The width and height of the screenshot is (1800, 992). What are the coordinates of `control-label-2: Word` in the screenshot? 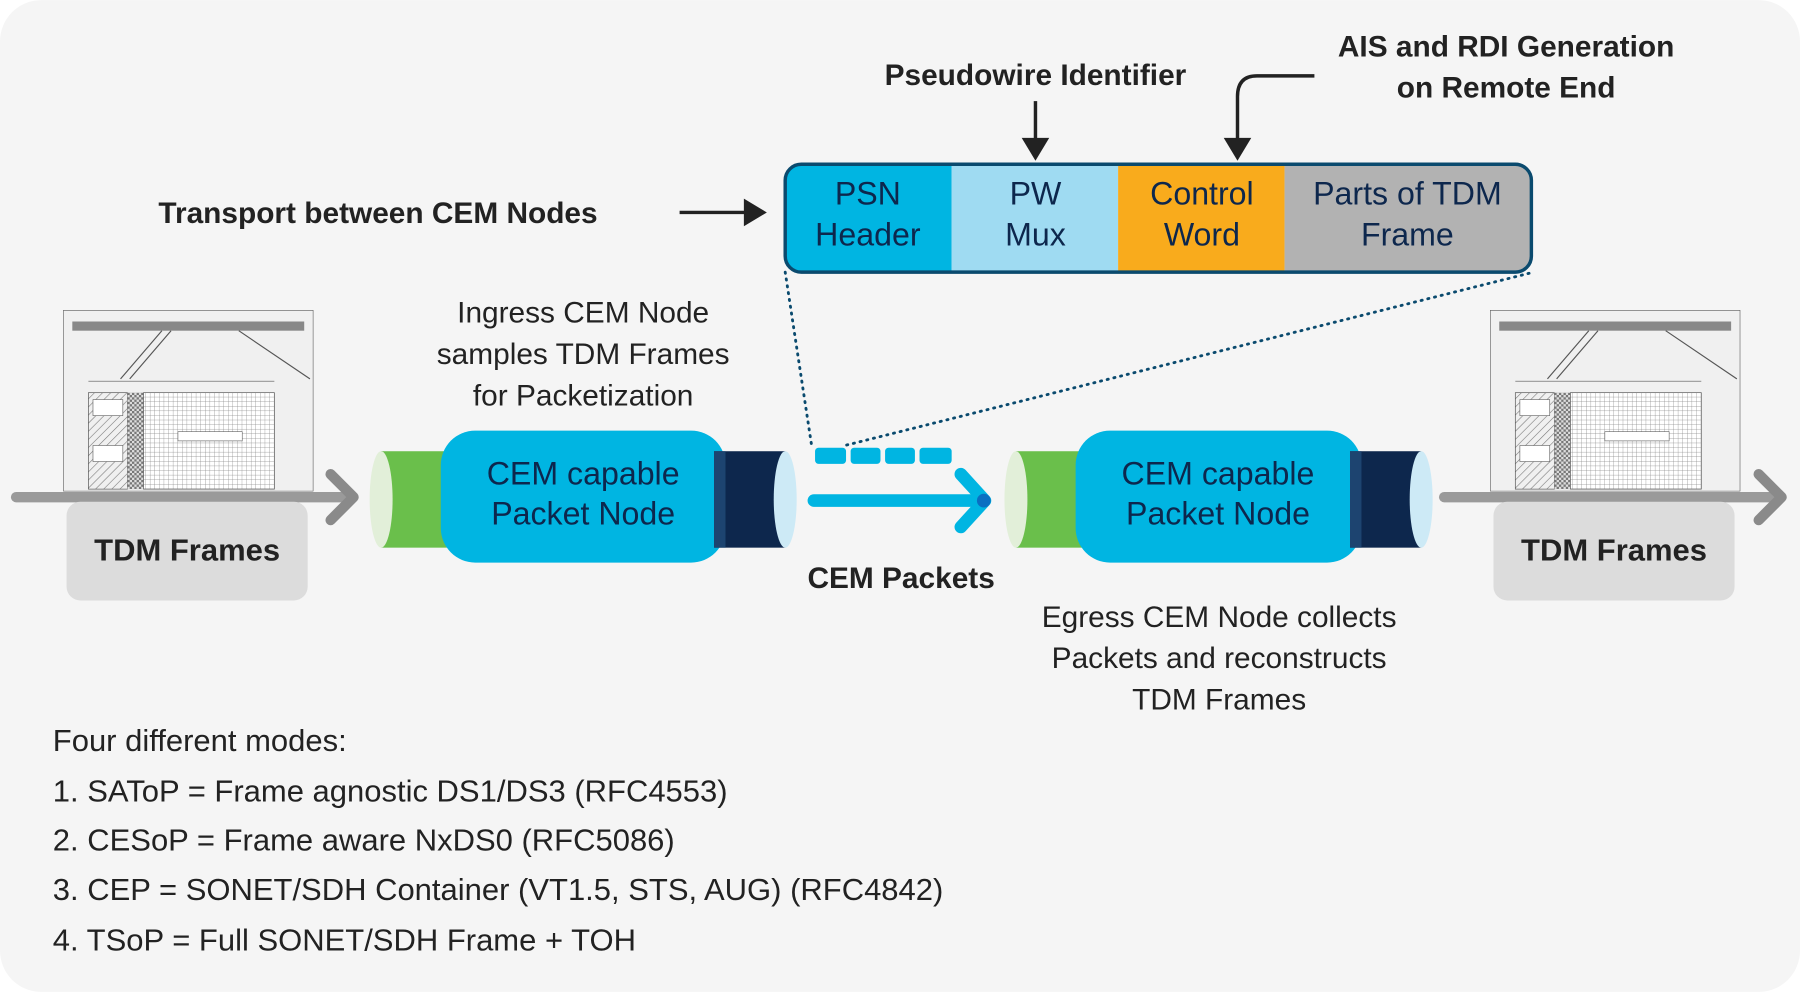 It's located at (1202, 235).